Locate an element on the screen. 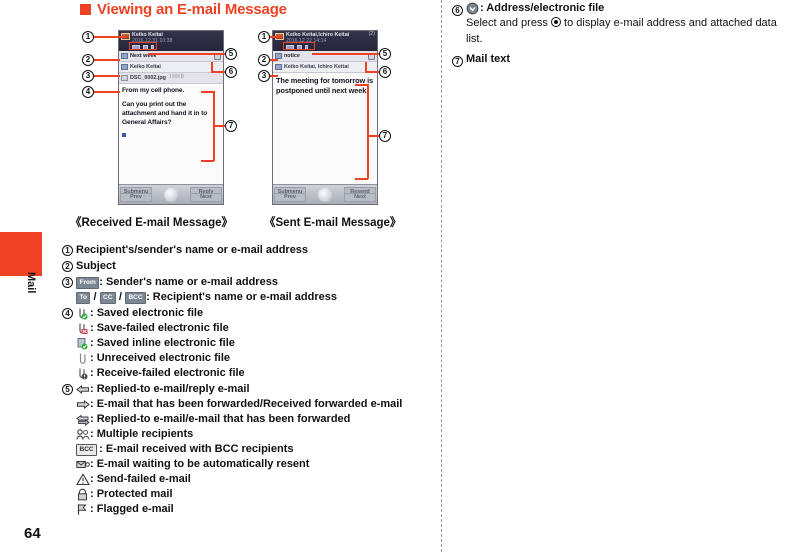 This screenshot has width=801, height=552. legend-item-4-line-0: : Saved electronic file is located at coordinates (160, 313).